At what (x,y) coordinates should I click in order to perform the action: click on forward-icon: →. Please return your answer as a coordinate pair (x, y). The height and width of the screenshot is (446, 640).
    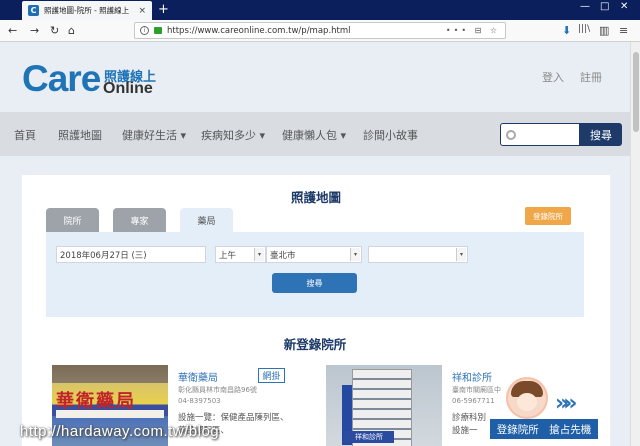
    Looking at the image, I should click on (34, 31).